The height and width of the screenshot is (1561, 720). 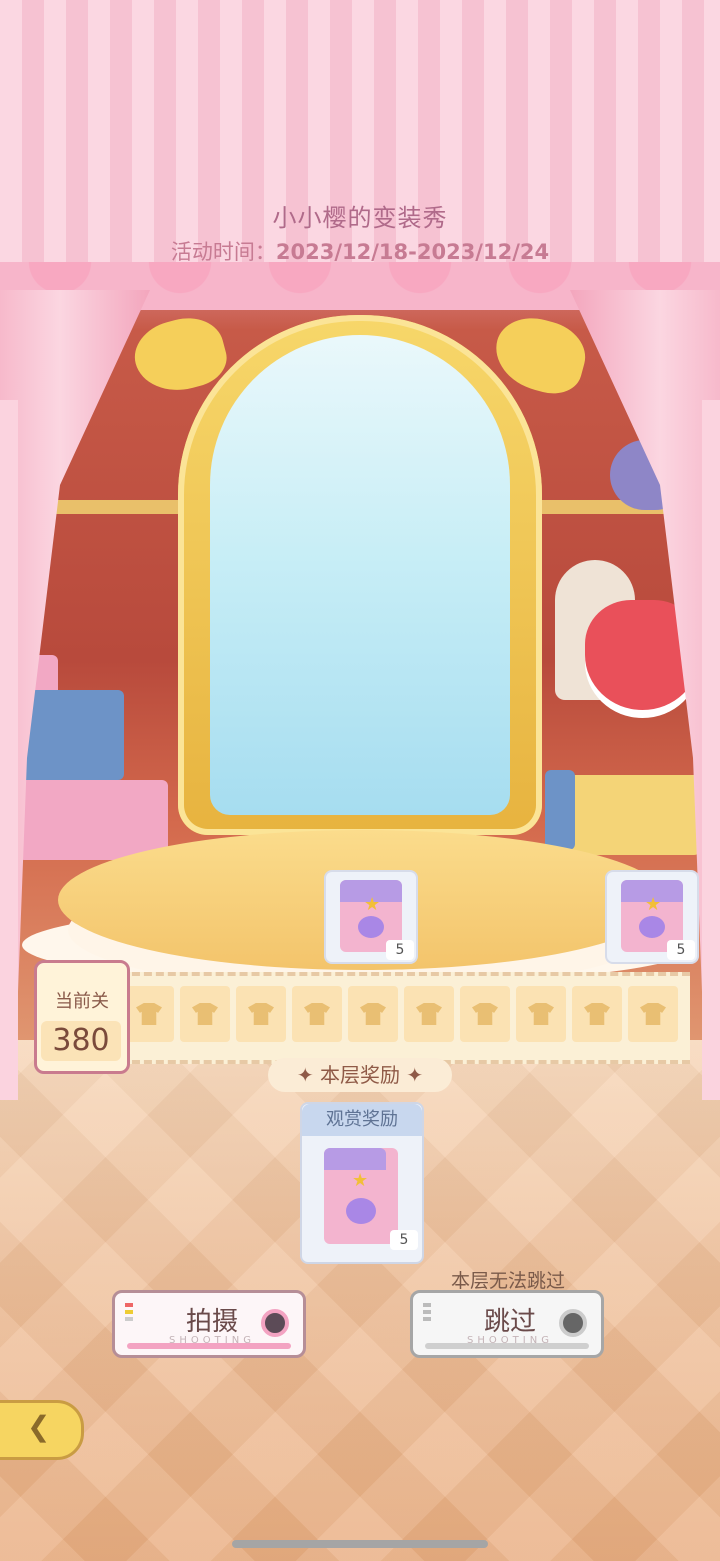 I want to click on event-time: 活动时间：2023/12/18-2023/12/24, so click(x=360, y=251).